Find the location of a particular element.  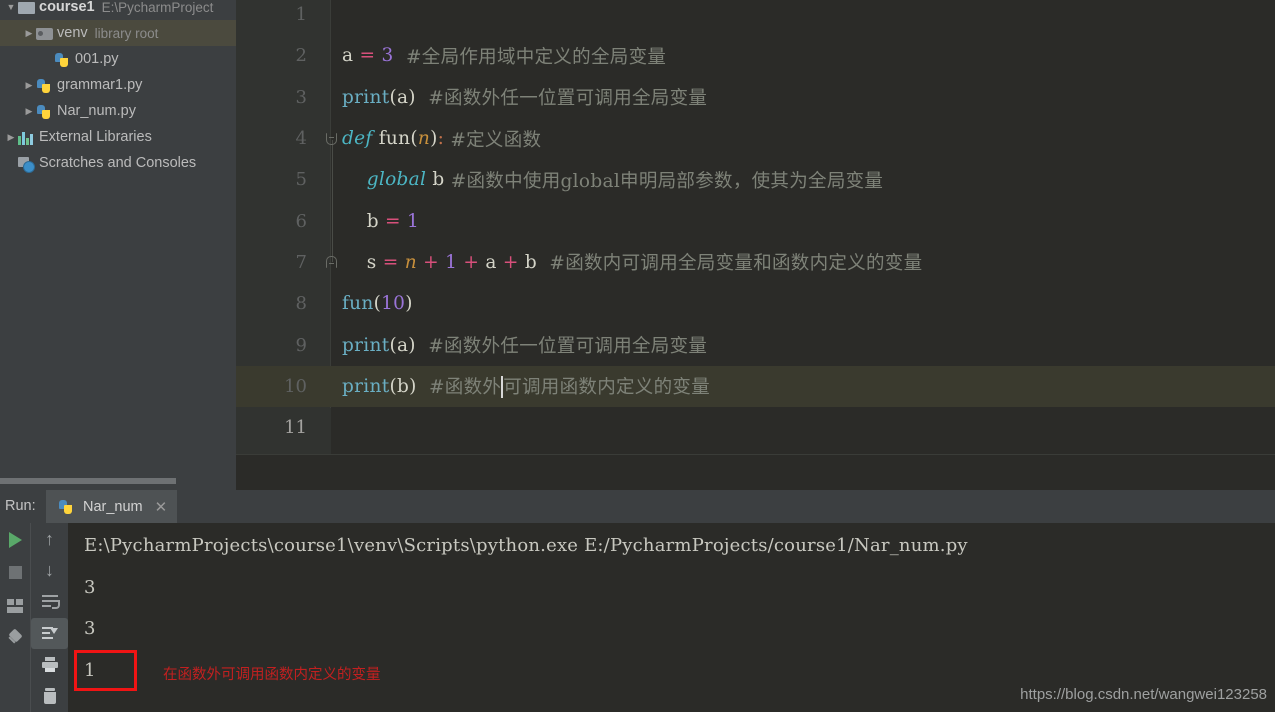

tree-item-scratches-and-consoles: Scratches and Consoles is located at coordinates (118, 163).